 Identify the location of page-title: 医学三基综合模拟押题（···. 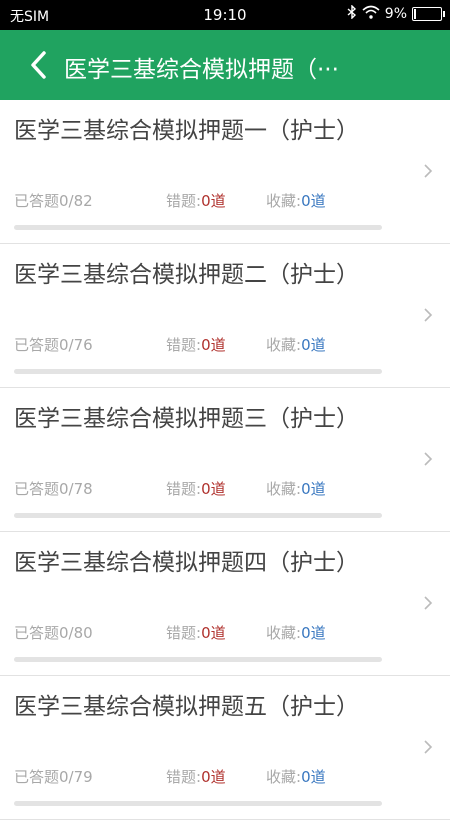
(201, 70).